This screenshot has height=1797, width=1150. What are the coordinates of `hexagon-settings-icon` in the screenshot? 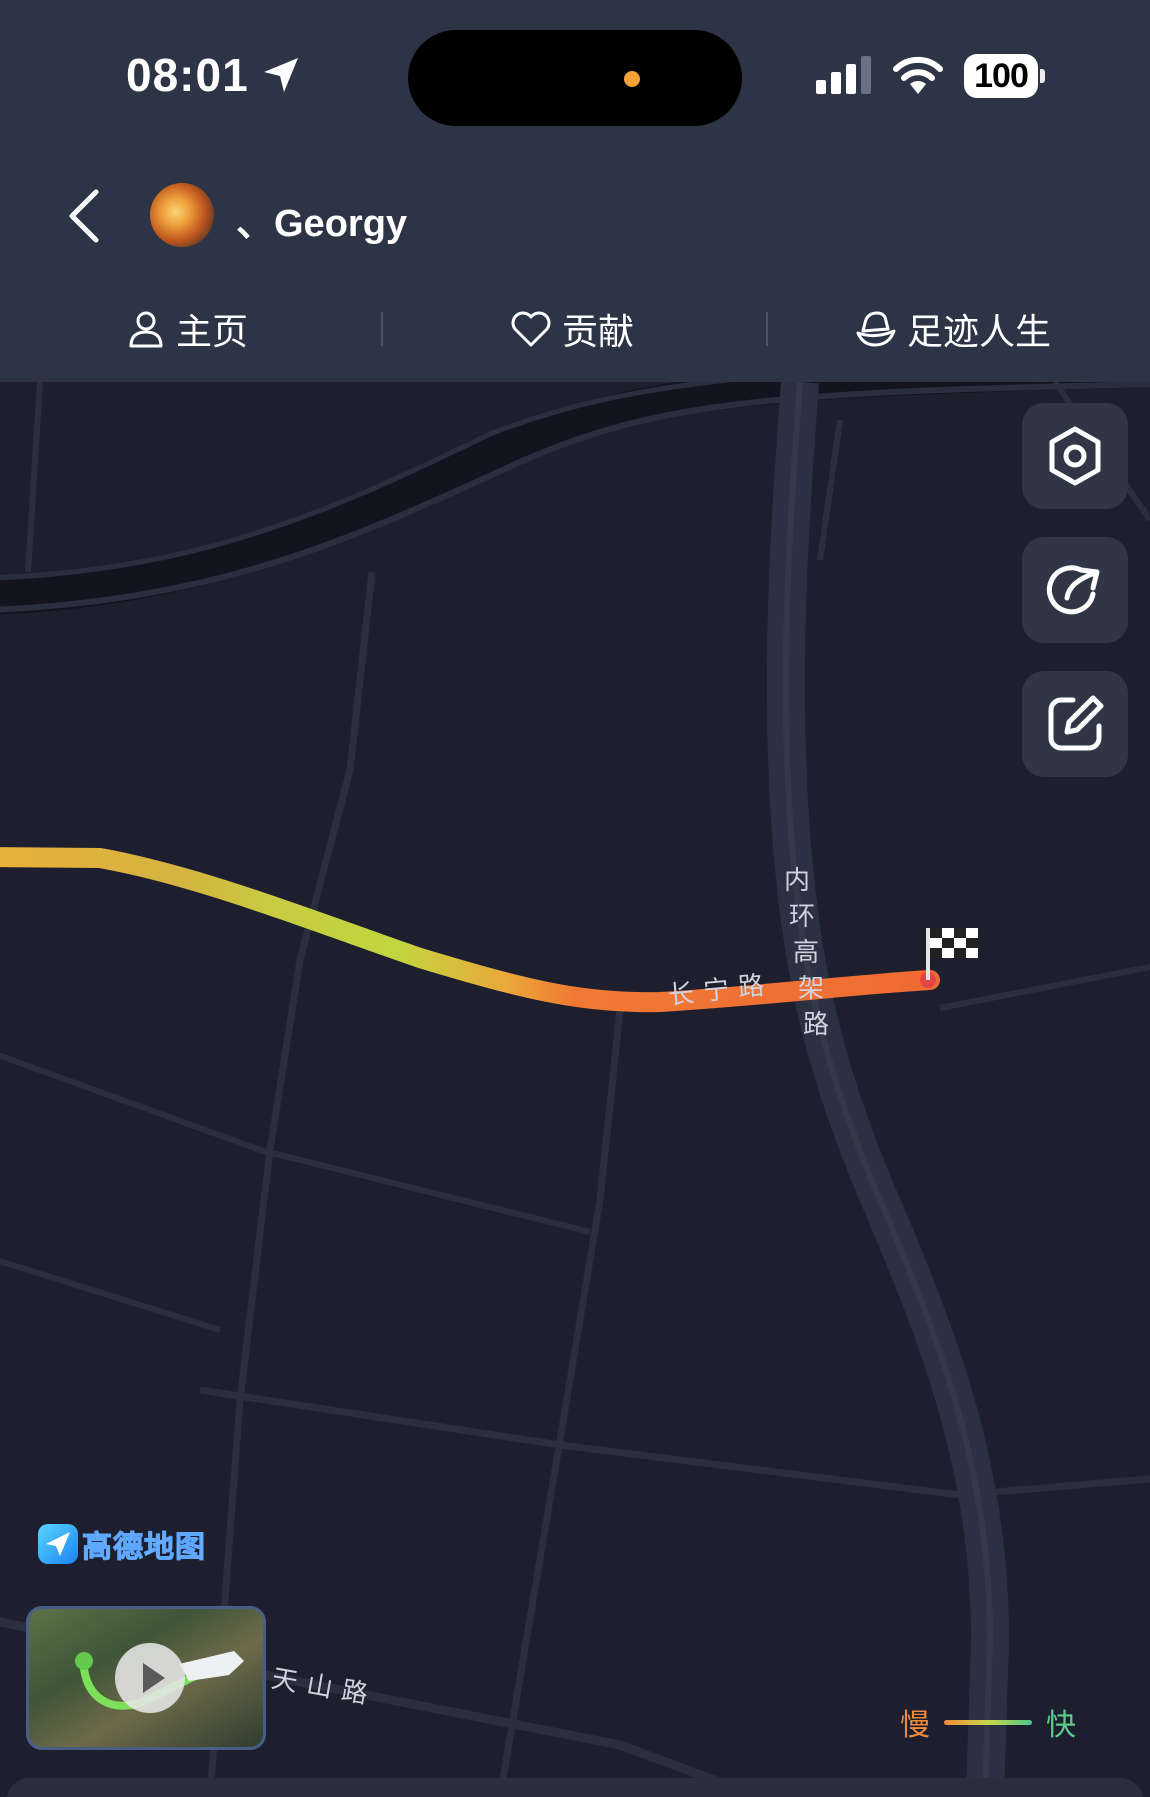 It's located at (1075, 456).